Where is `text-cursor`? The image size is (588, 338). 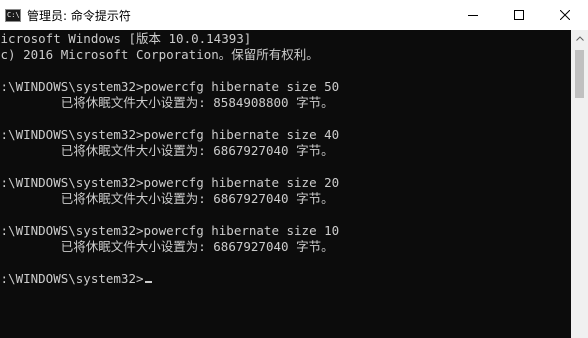 text-cursor is located at coordinates (148, 282).